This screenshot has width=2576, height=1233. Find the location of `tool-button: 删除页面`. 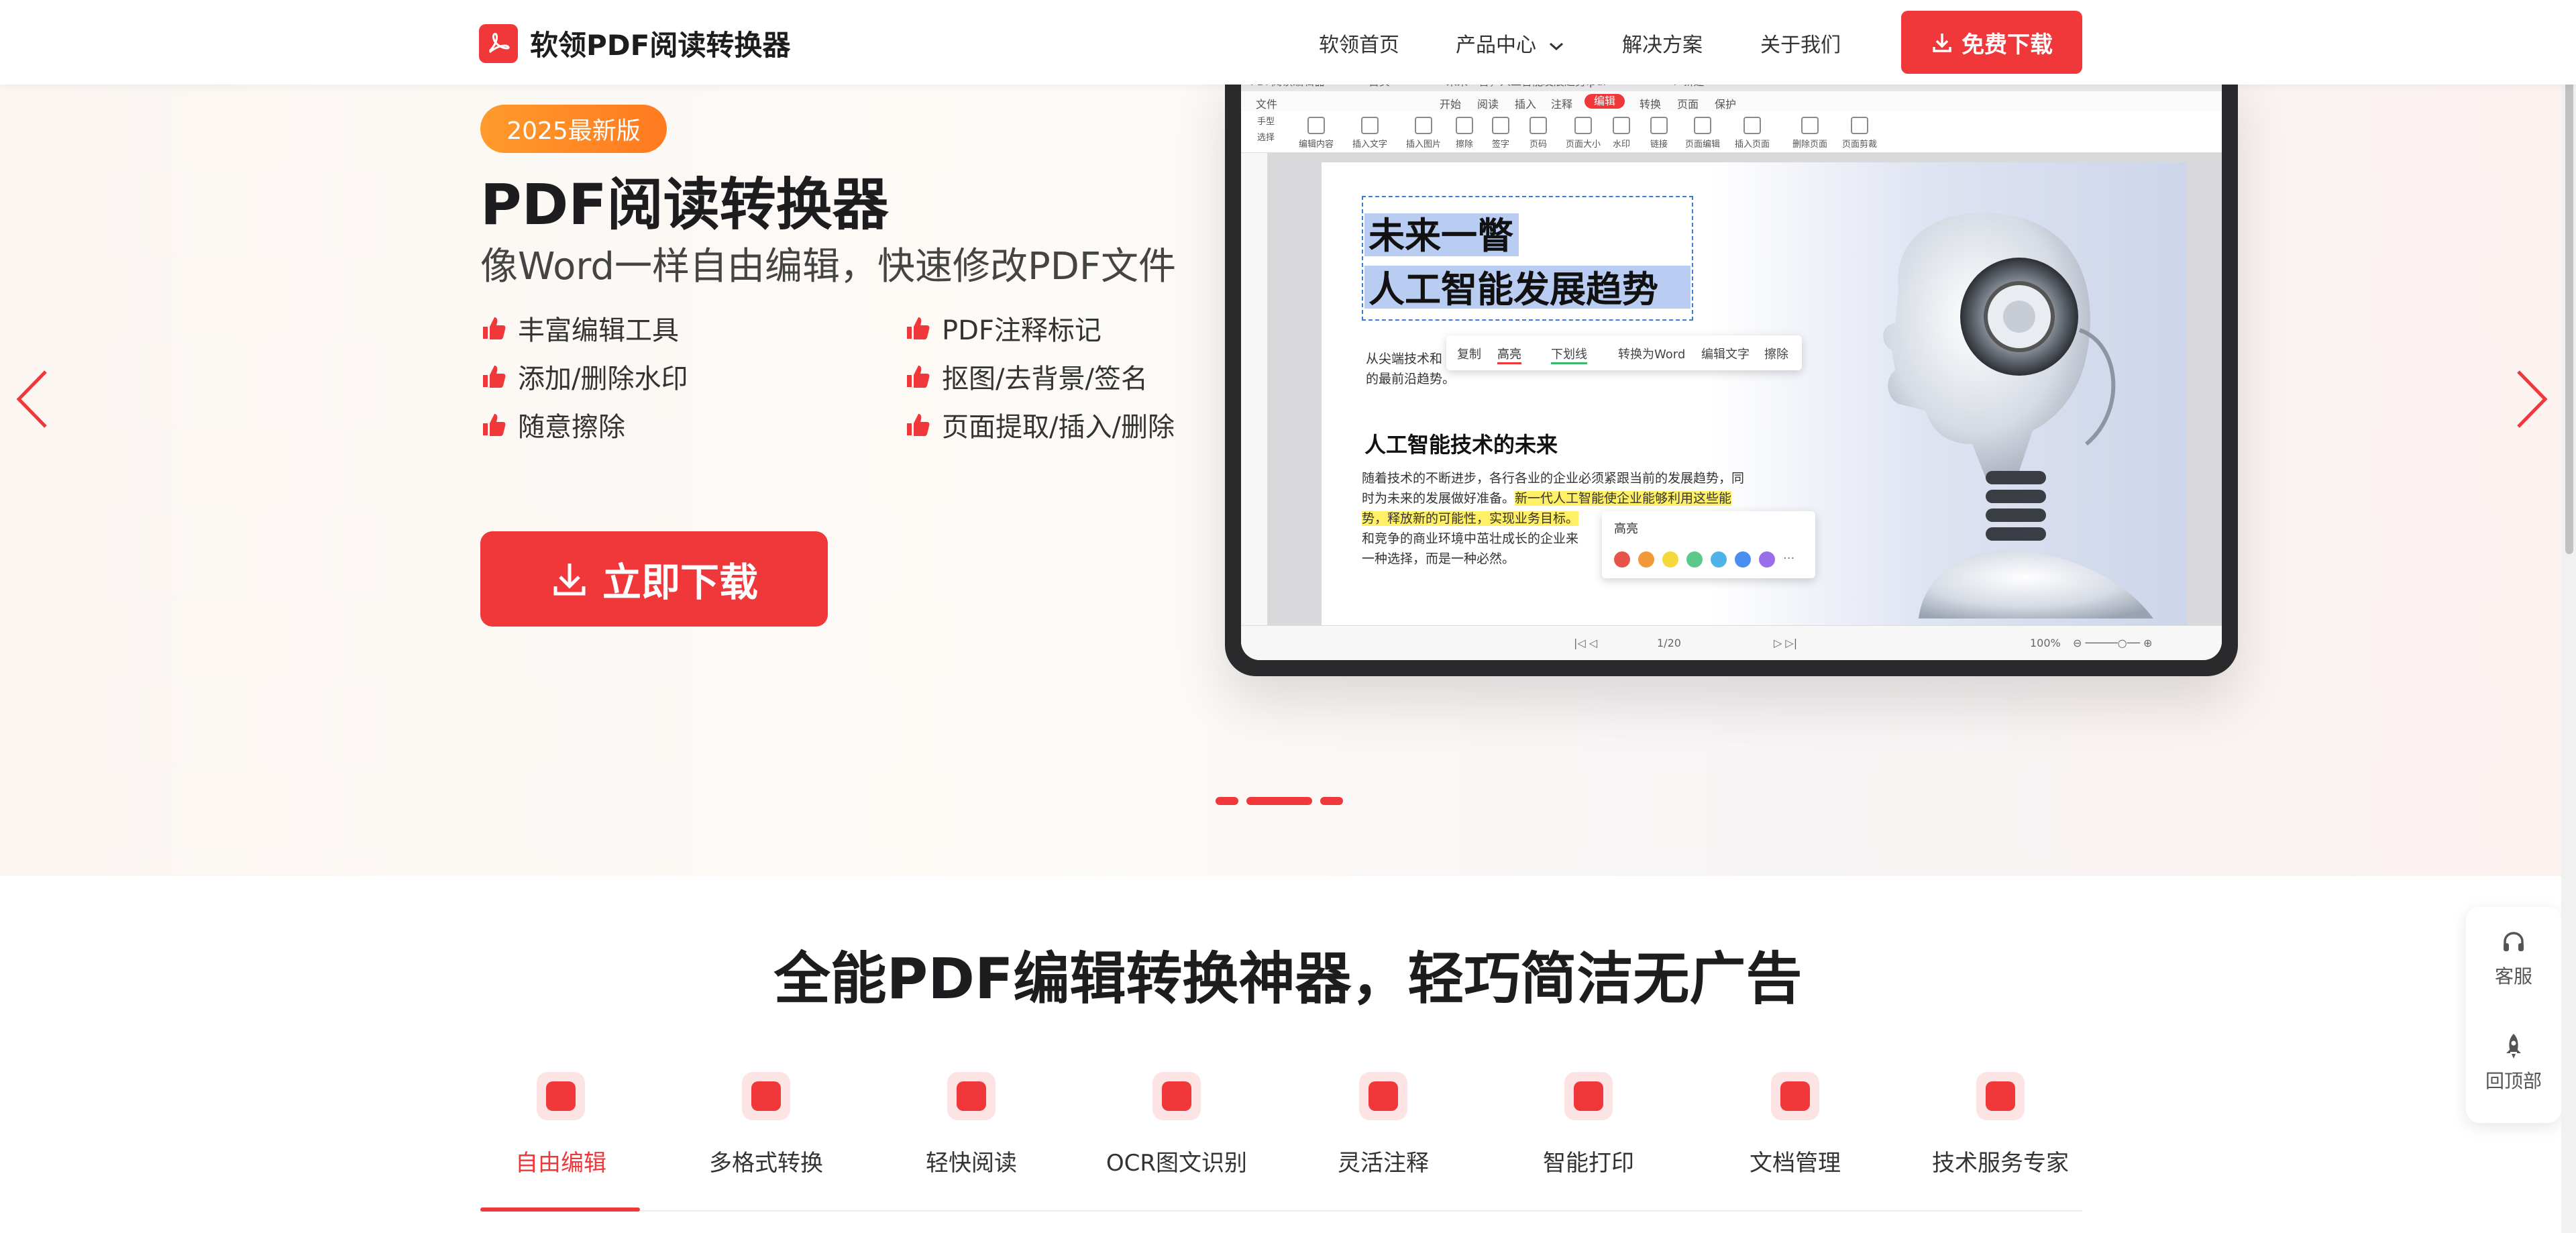

tool-button: 删除页面 is located at coordinates (1809, 134).